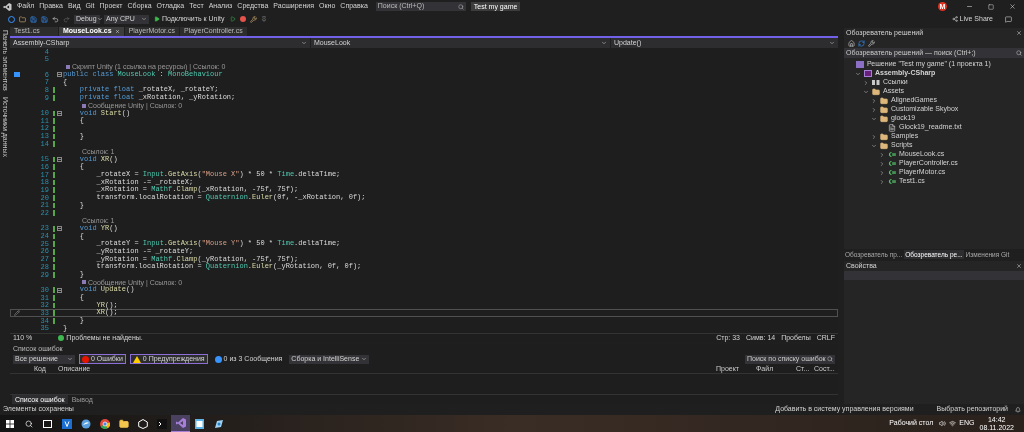 The width and height of the screenshot is (1024, 432). I want to click on volume-icon, so click(943, 423).